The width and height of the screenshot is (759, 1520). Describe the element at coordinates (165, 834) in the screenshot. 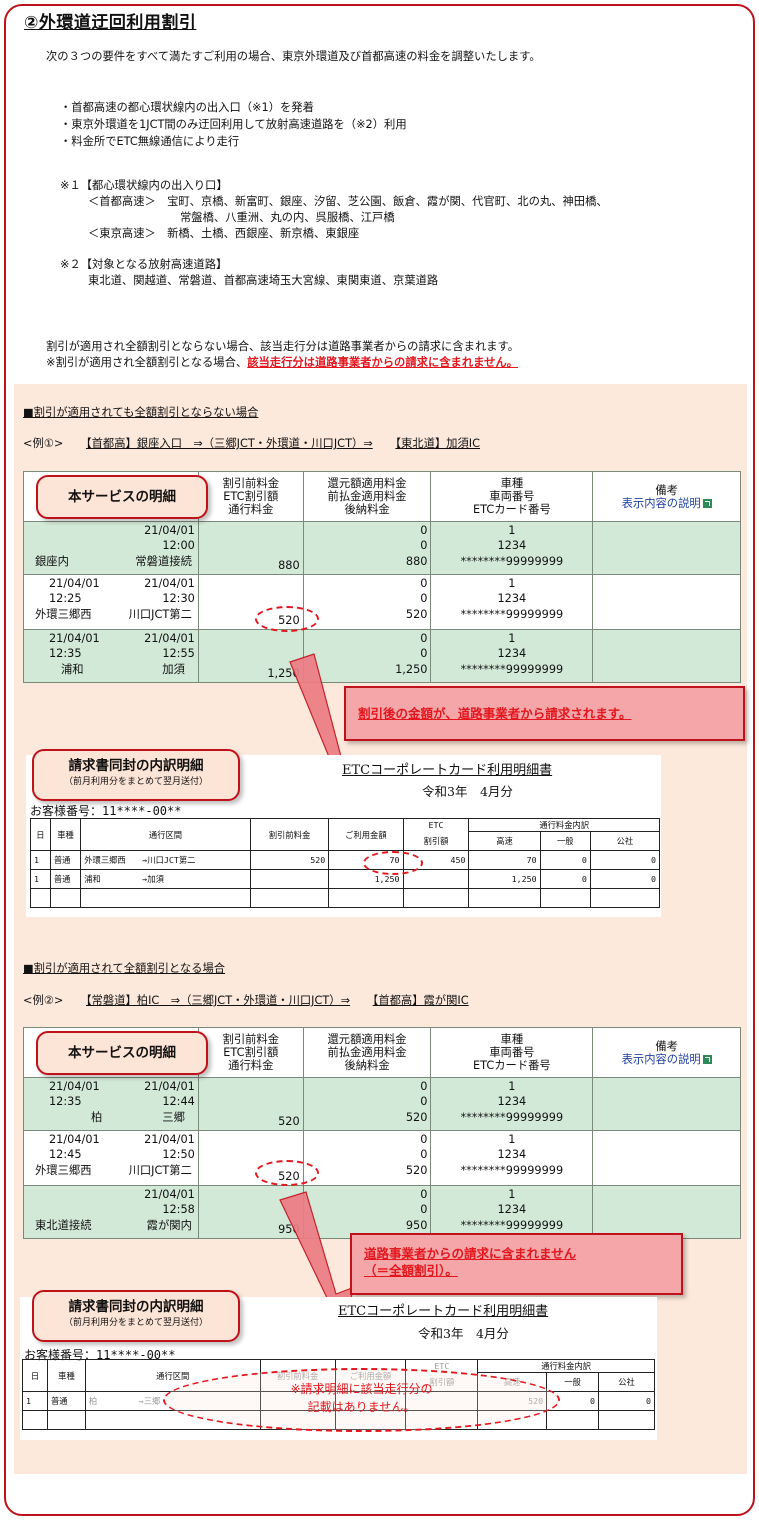

I see `col-route: 通行区間` at that location.